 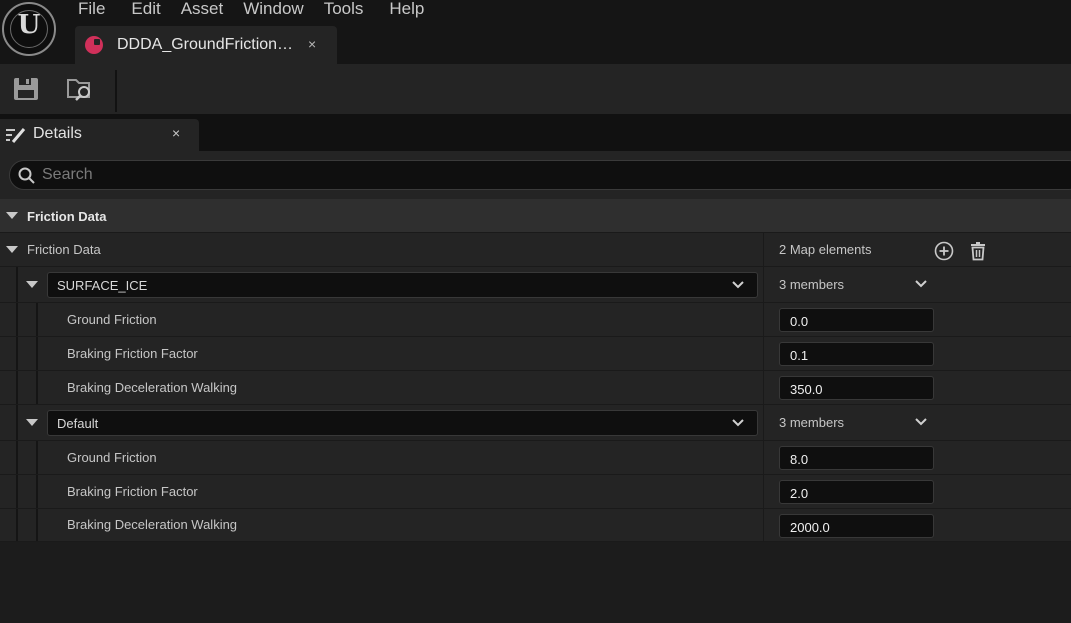 I want to click on map-count: 2 Map elements, so click(x=825, y=249).